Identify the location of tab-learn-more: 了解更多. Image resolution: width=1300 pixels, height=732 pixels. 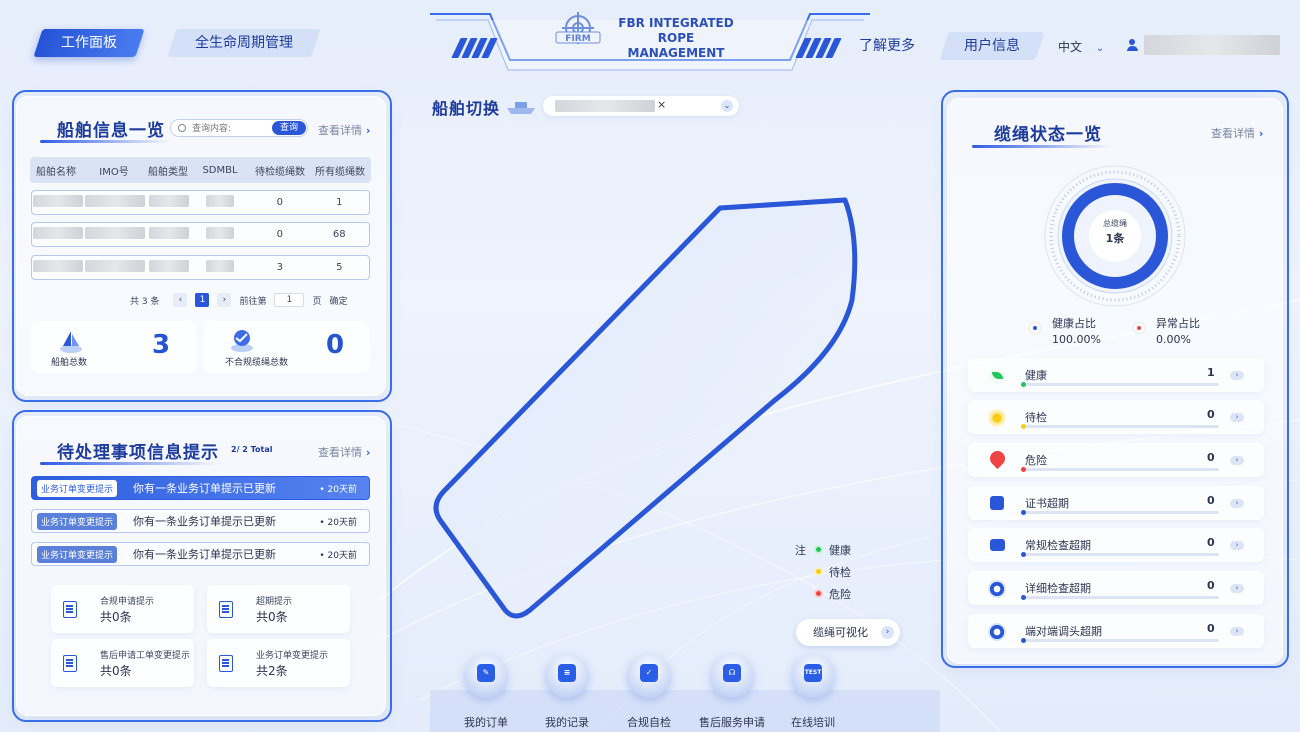
(886, 46).